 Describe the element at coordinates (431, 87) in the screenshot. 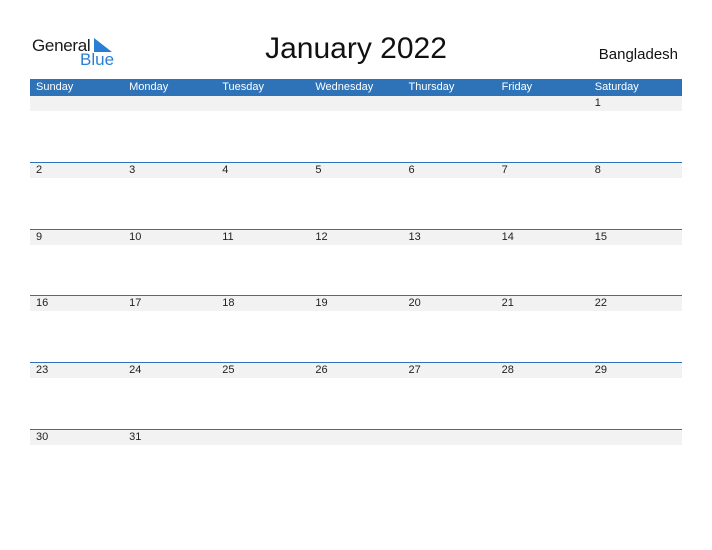

I see `weekday-thursday: Thursday` at that location.